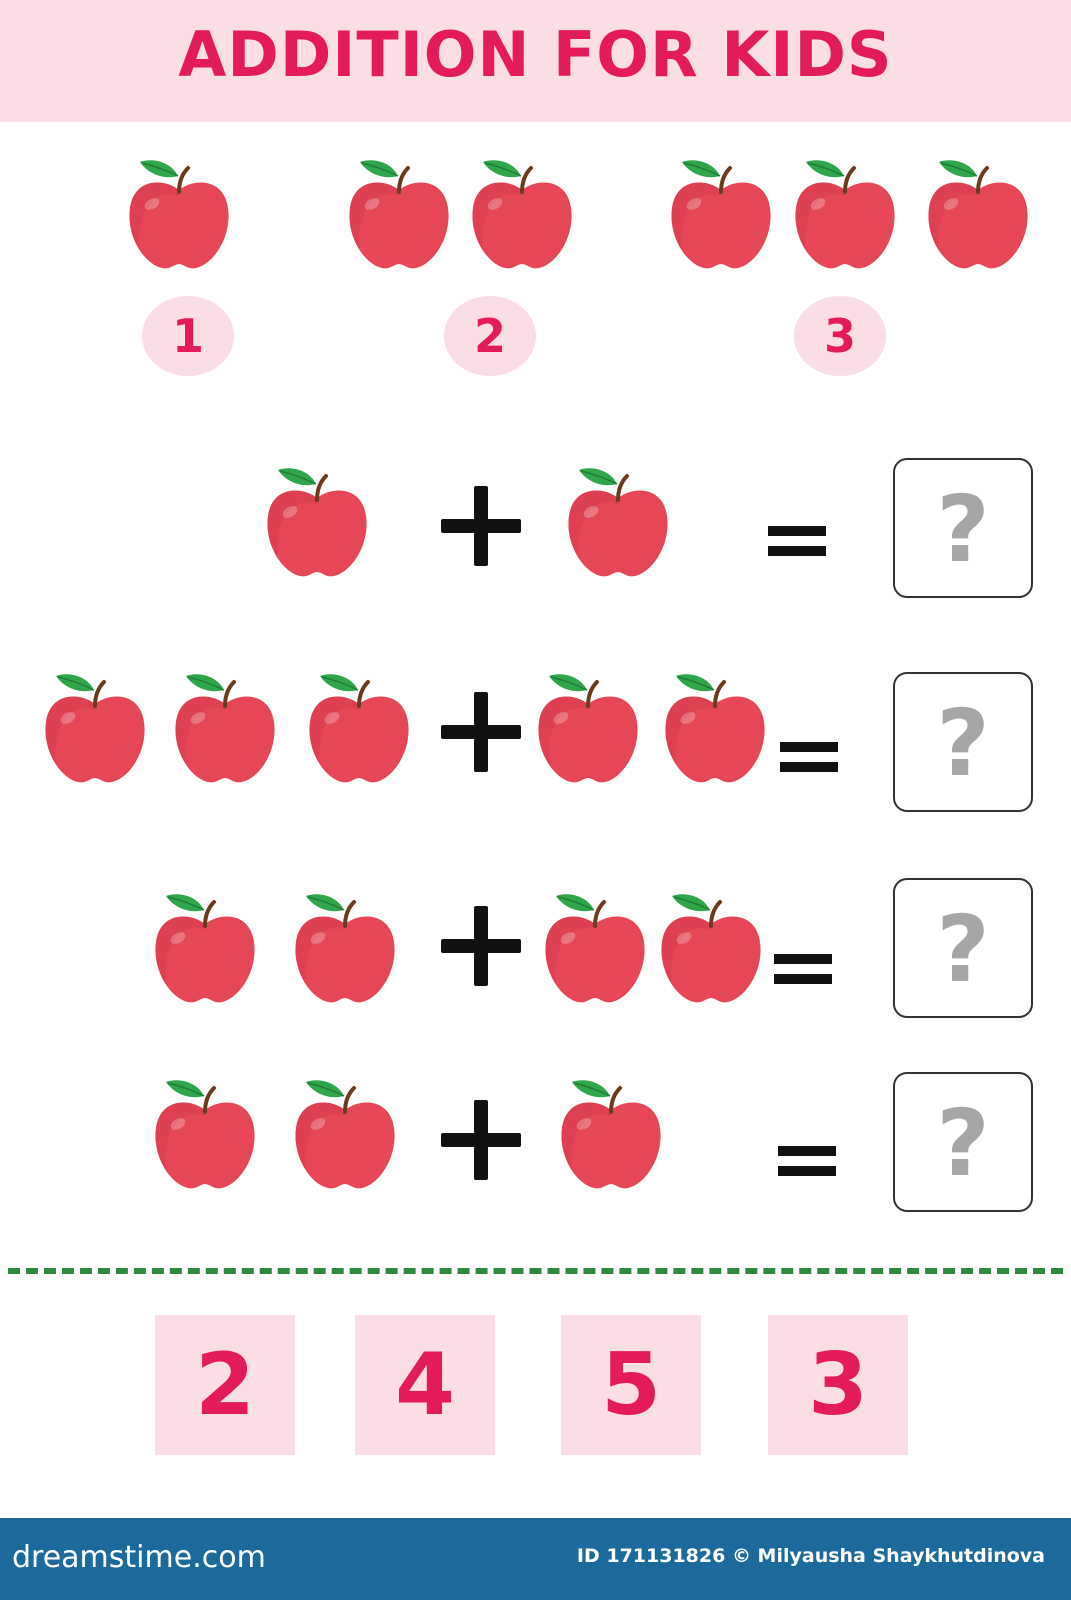 Image resolution: width=1071 pixels, height=1600 pixels. Describe the element at coordinates (535, 1271) in the screenshot. I see `dashed-divider` at that location.